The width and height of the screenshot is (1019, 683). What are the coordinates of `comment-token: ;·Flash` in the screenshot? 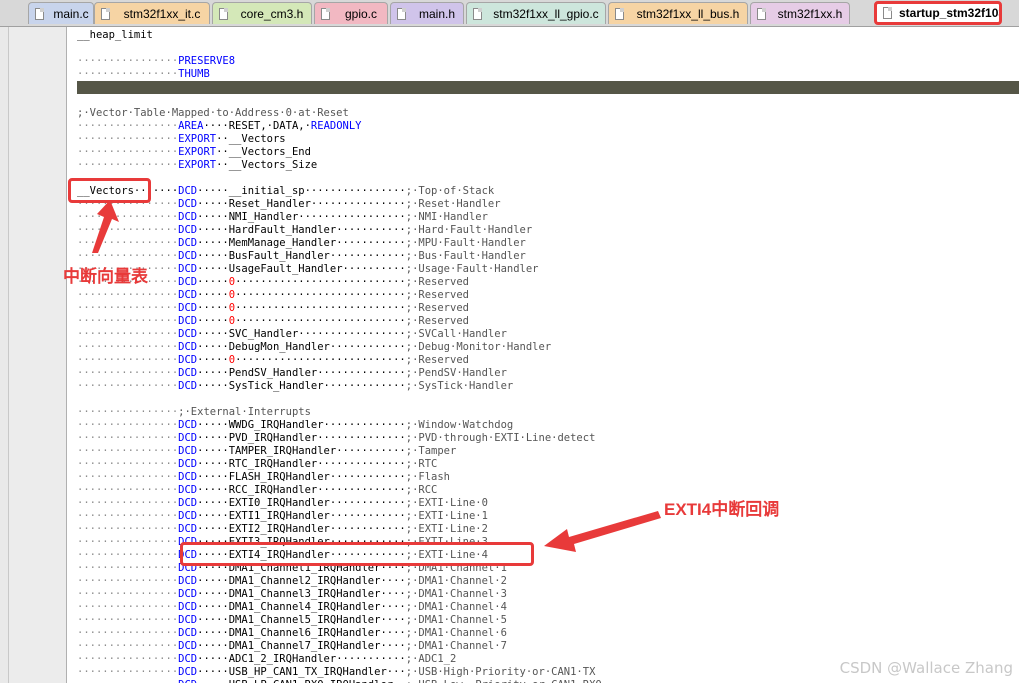 It's located at (428, 477).